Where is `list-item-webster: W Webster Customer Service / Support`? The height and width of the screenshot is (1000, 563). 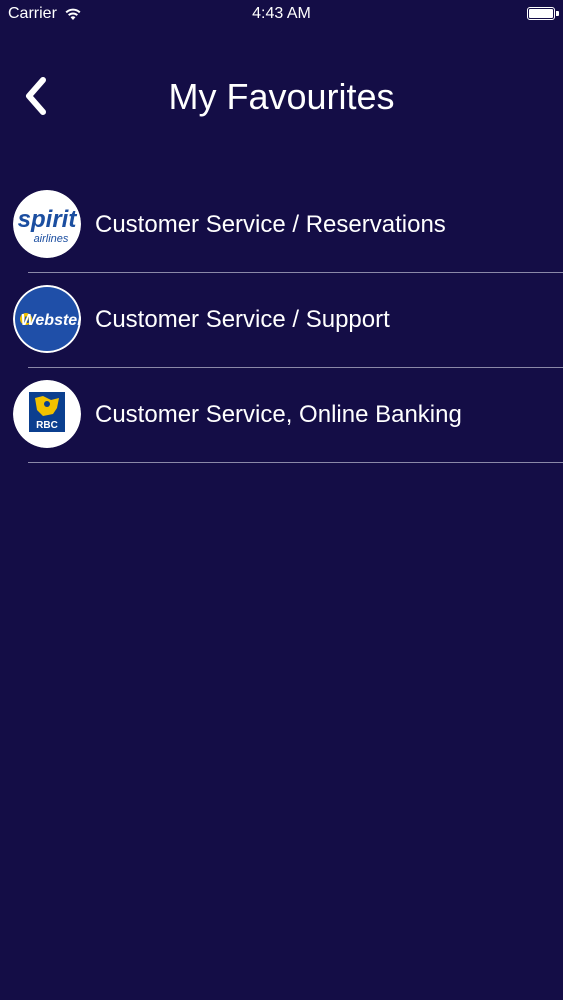
list-item-webster: W Webster Customer Service / Support is located at coordinates (281, 320).